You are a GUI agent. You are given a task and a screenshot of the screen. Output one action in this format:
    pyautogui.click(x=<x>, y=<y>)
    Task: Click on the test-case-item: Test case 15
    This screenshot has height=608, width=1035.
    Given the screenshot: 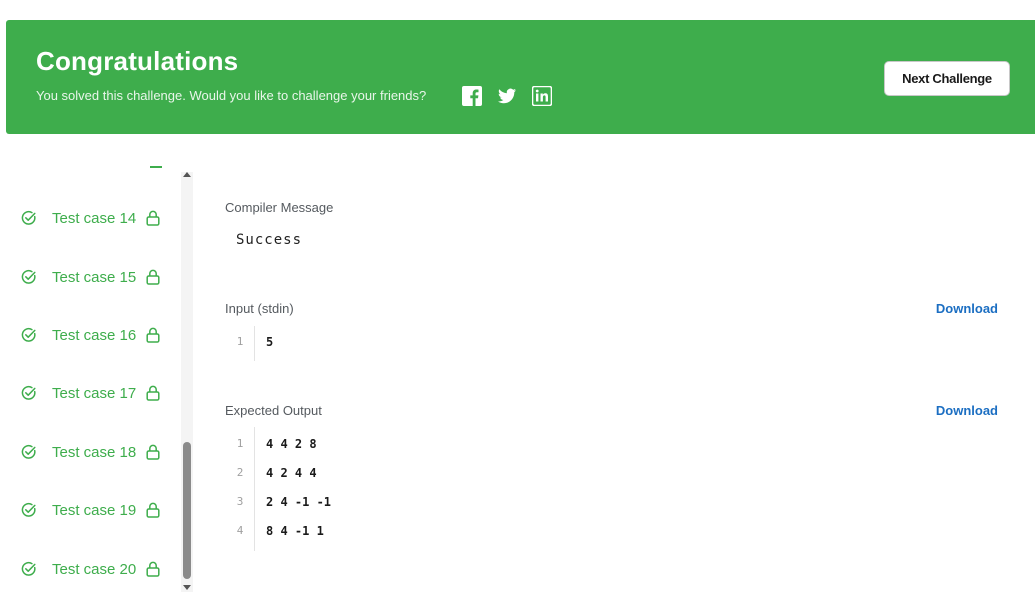 What is the action you would take?
    pyautogui.click(x=96, y=277)
    